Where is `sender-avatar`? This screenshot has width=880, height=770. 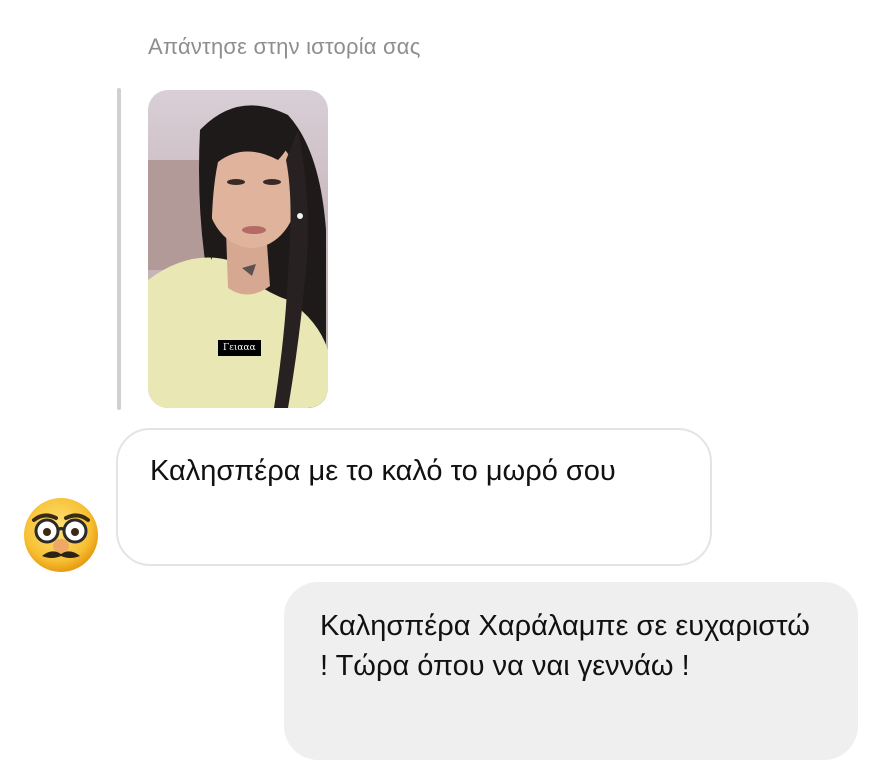 sender-avatar is located at coordinates (61, 535).